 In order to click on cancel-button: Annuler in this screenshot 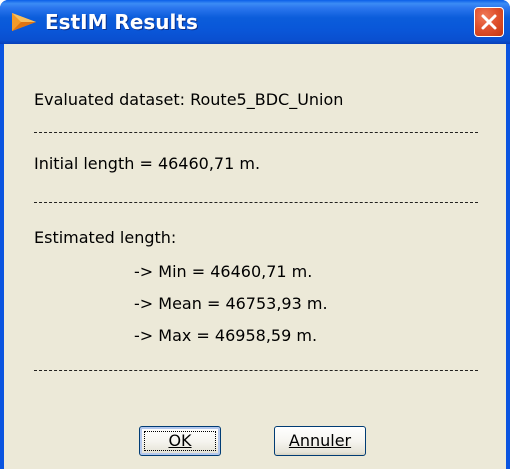, I will do `click(320, 441)`.